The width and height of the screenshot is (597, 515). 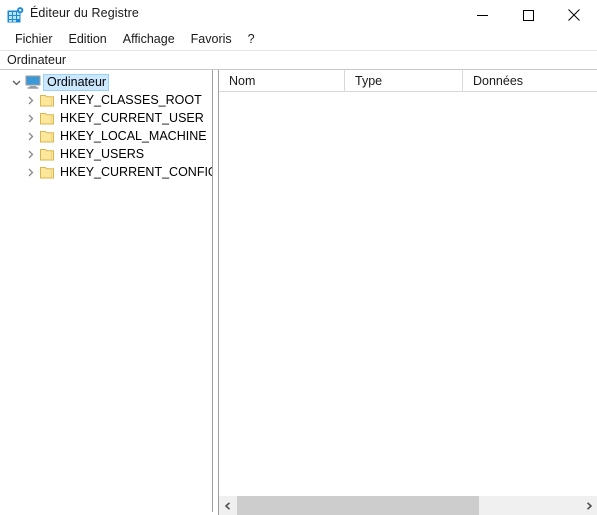 I want to click on tree-item-label: HKEY_LOCAL_MACHINE, so click(x=133, y=135).